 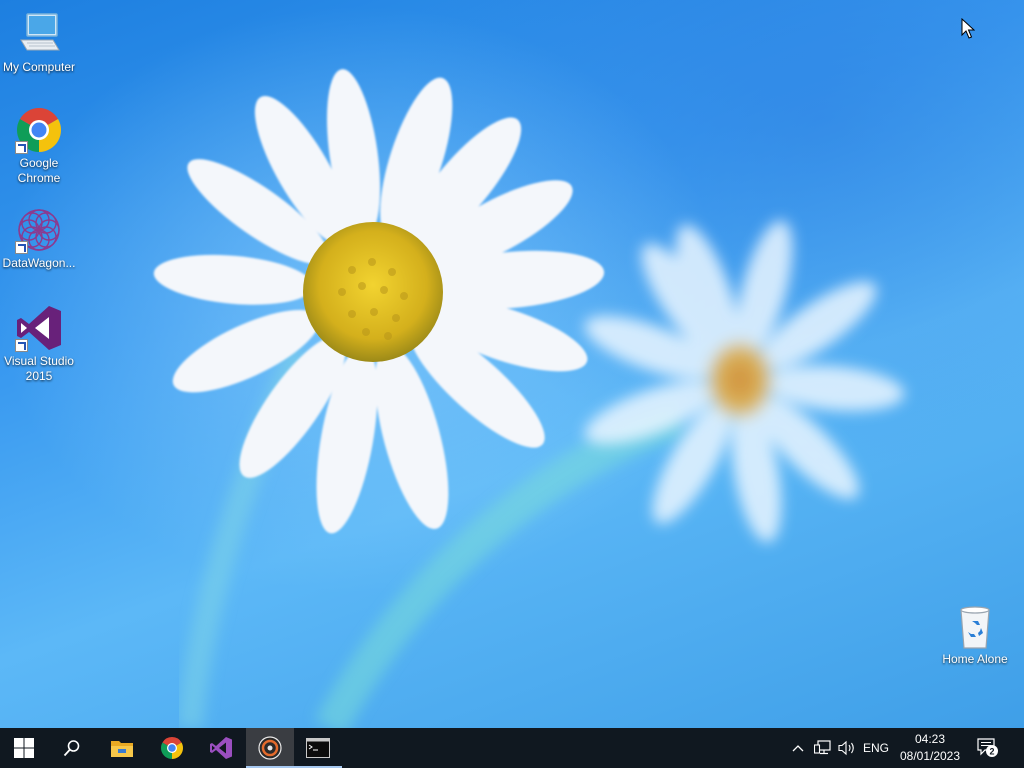 I want to click on taskbar-command-prompt, so click(x=318, y=748).